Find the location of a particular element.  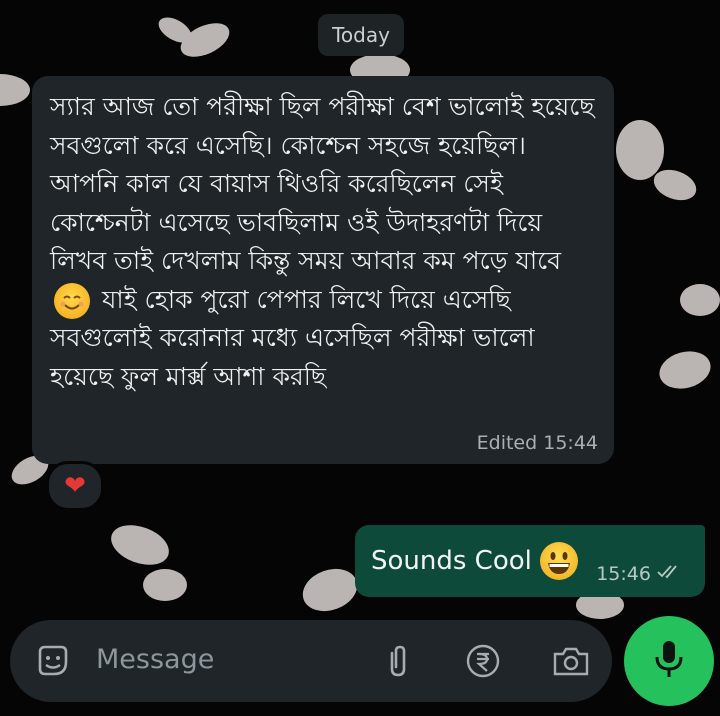

attach-icon is located at coordinates (398, 661).